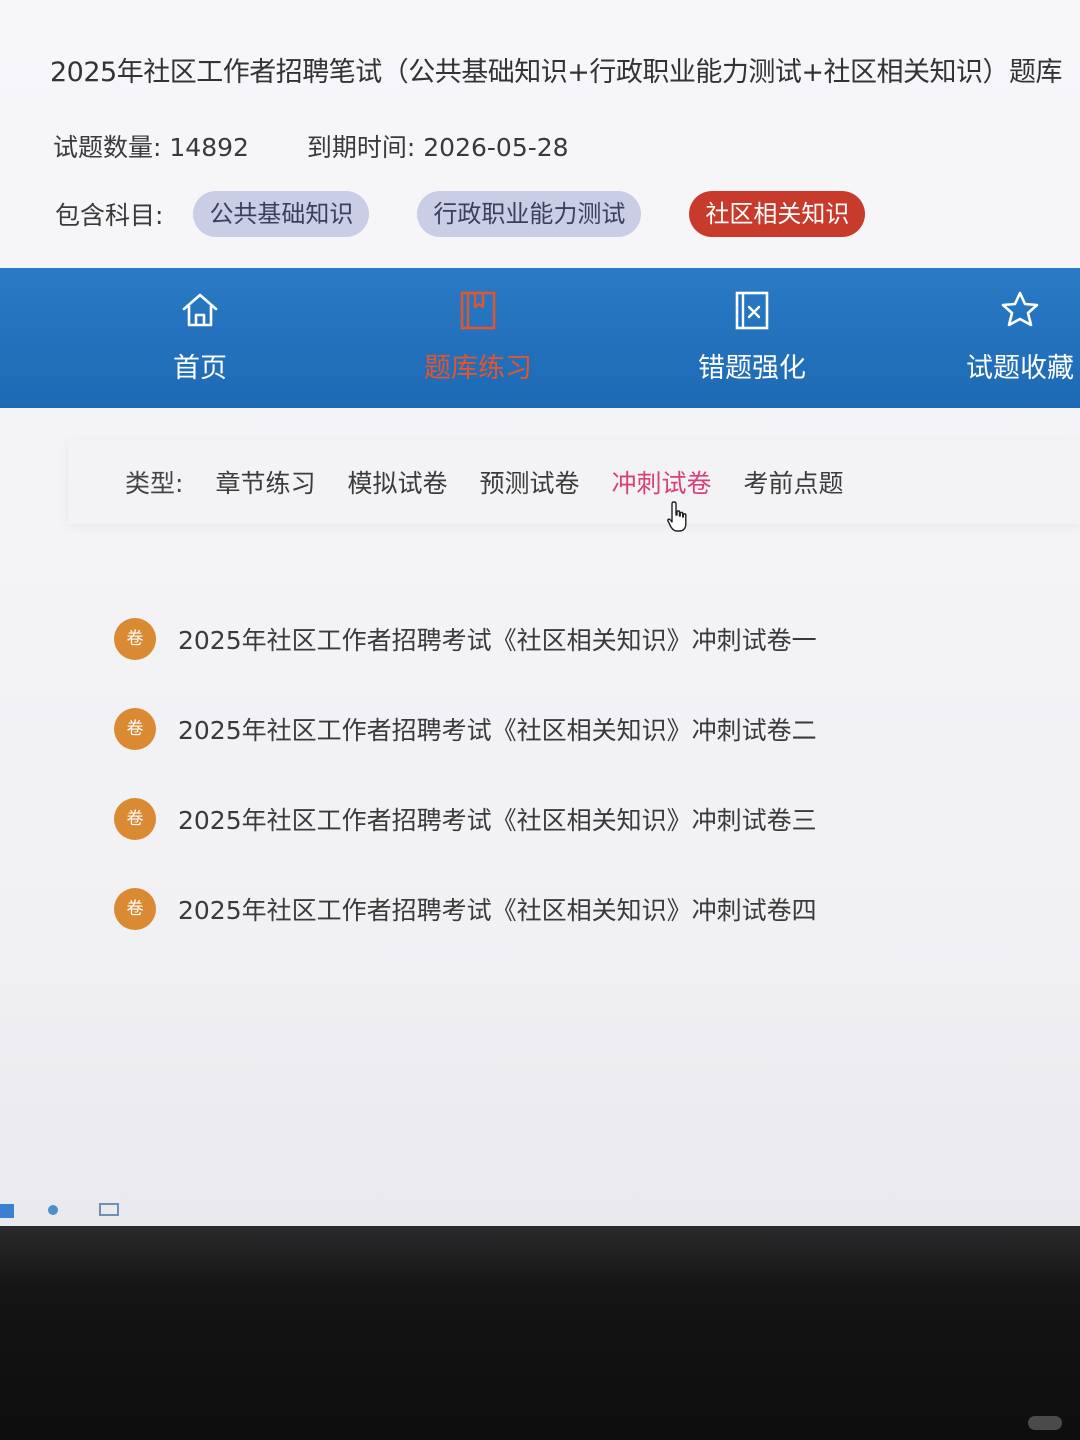 The image size is (1080, 1440). What do you see at coordinates (777, 214) in the screenshot?
I see `subject-pill-community-knowledge: 社区相关知识` at bounding box center [777, 214].